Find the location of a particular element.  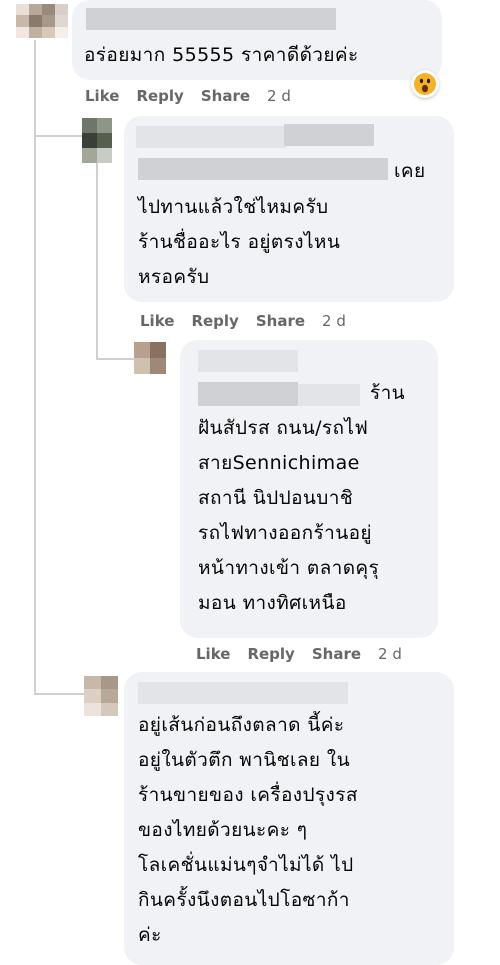

thread-line-reply-branch is located at coordinates (59, 136).